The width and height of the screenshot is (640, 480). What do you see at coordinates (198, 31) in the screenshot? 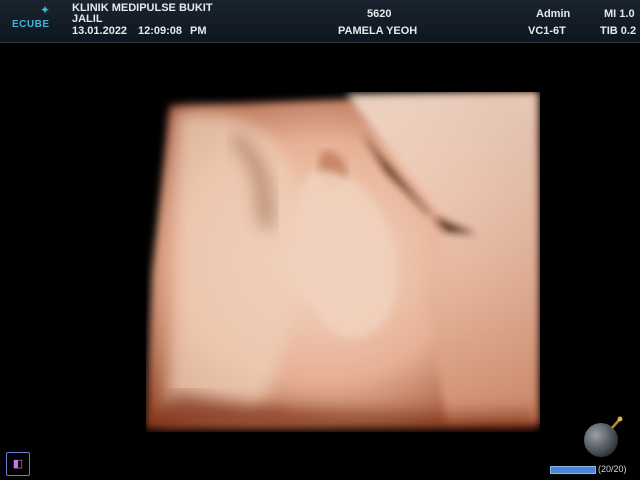
I see `exam-time-ampm: PM` at bounding box center [198, 31].